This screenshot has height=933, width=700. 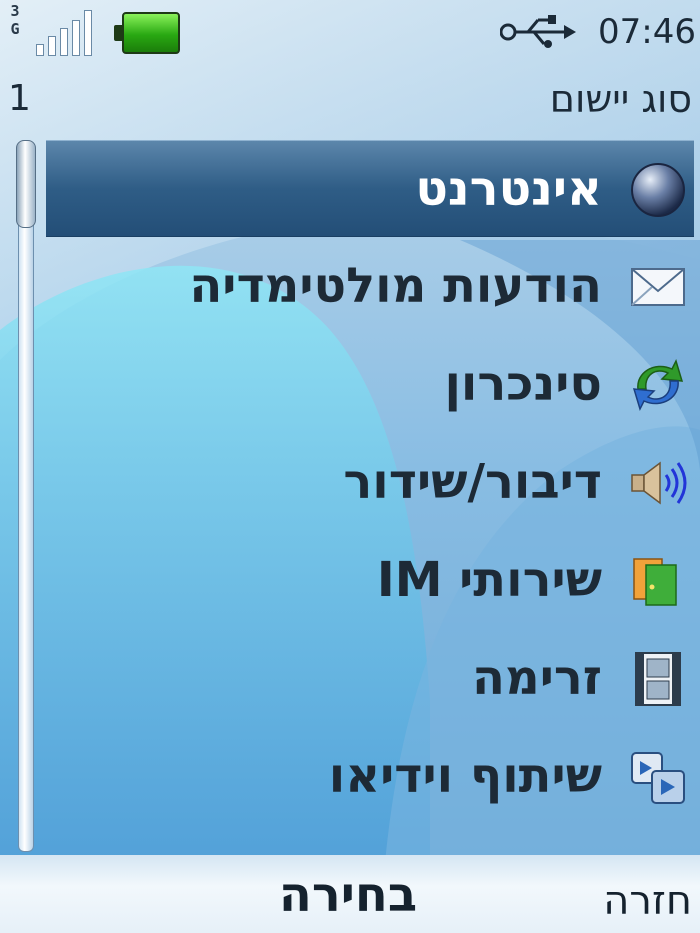 I want to click on envelope-icon, so click(x=658, y=287).